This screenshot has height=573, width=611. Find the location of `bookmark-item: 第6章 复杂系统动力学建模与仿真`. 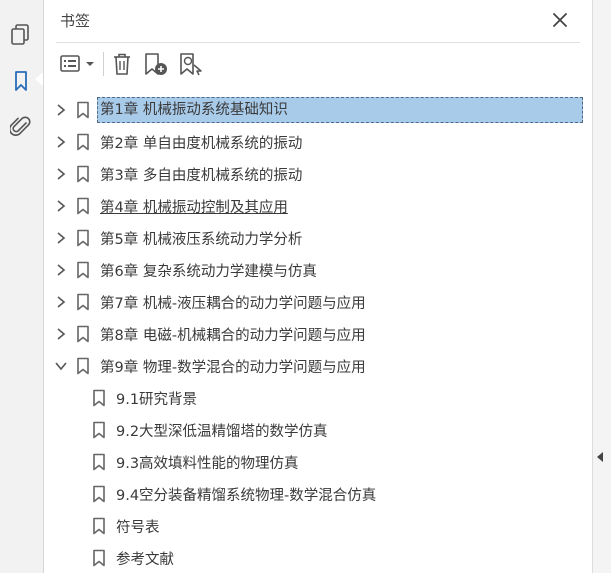

bookmark-item: 第6章 复杂系统动力学建模与仿真 is located at coordinates (318, 270).